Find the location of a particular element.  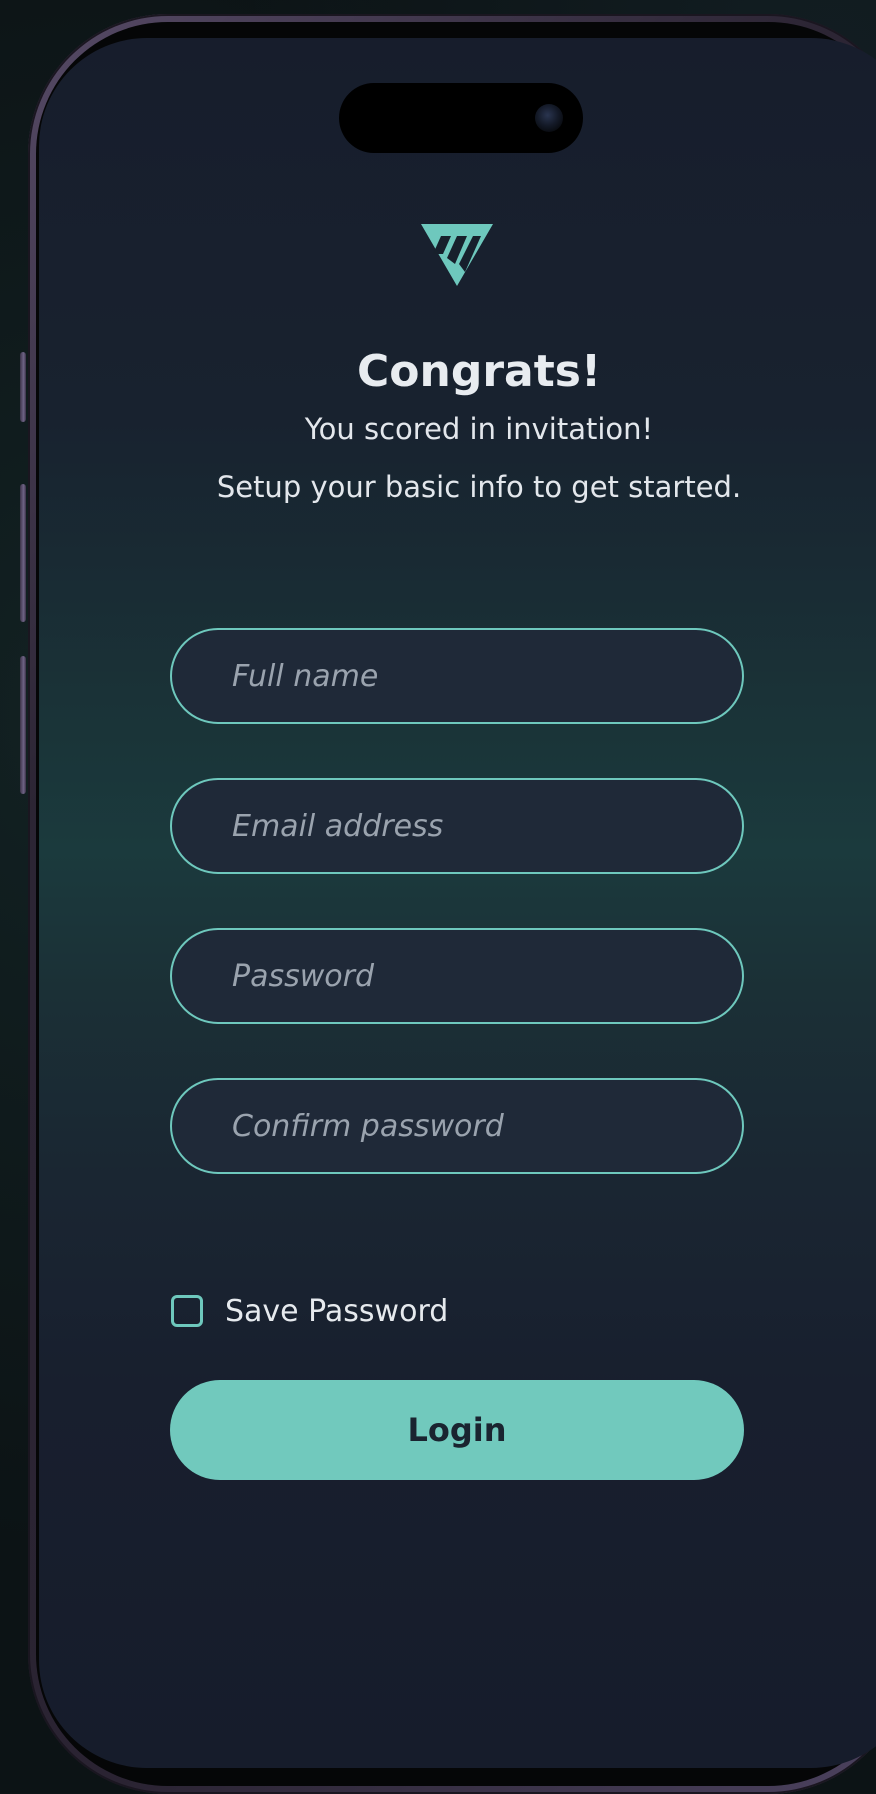

dynamic-island is located at coordinates (461, 118).